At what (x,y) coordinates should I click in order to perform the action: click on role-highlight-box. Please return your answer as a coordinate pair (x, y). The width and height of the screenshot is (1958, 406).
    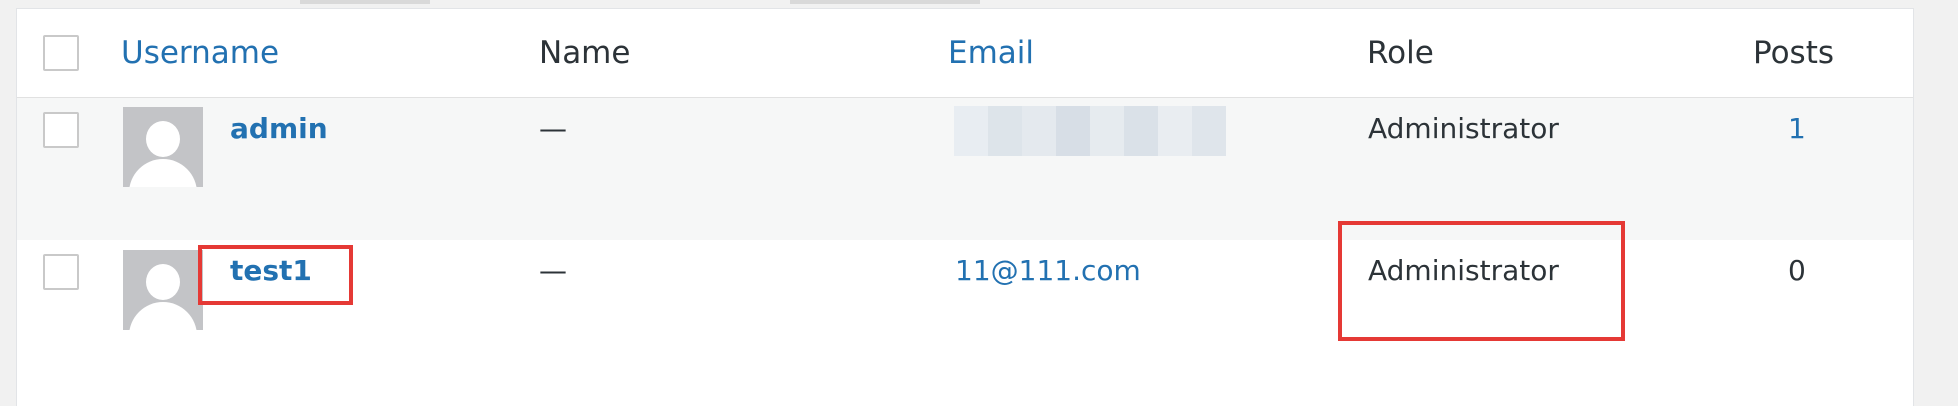
    Looking at the image, I should click on (1481, 281).